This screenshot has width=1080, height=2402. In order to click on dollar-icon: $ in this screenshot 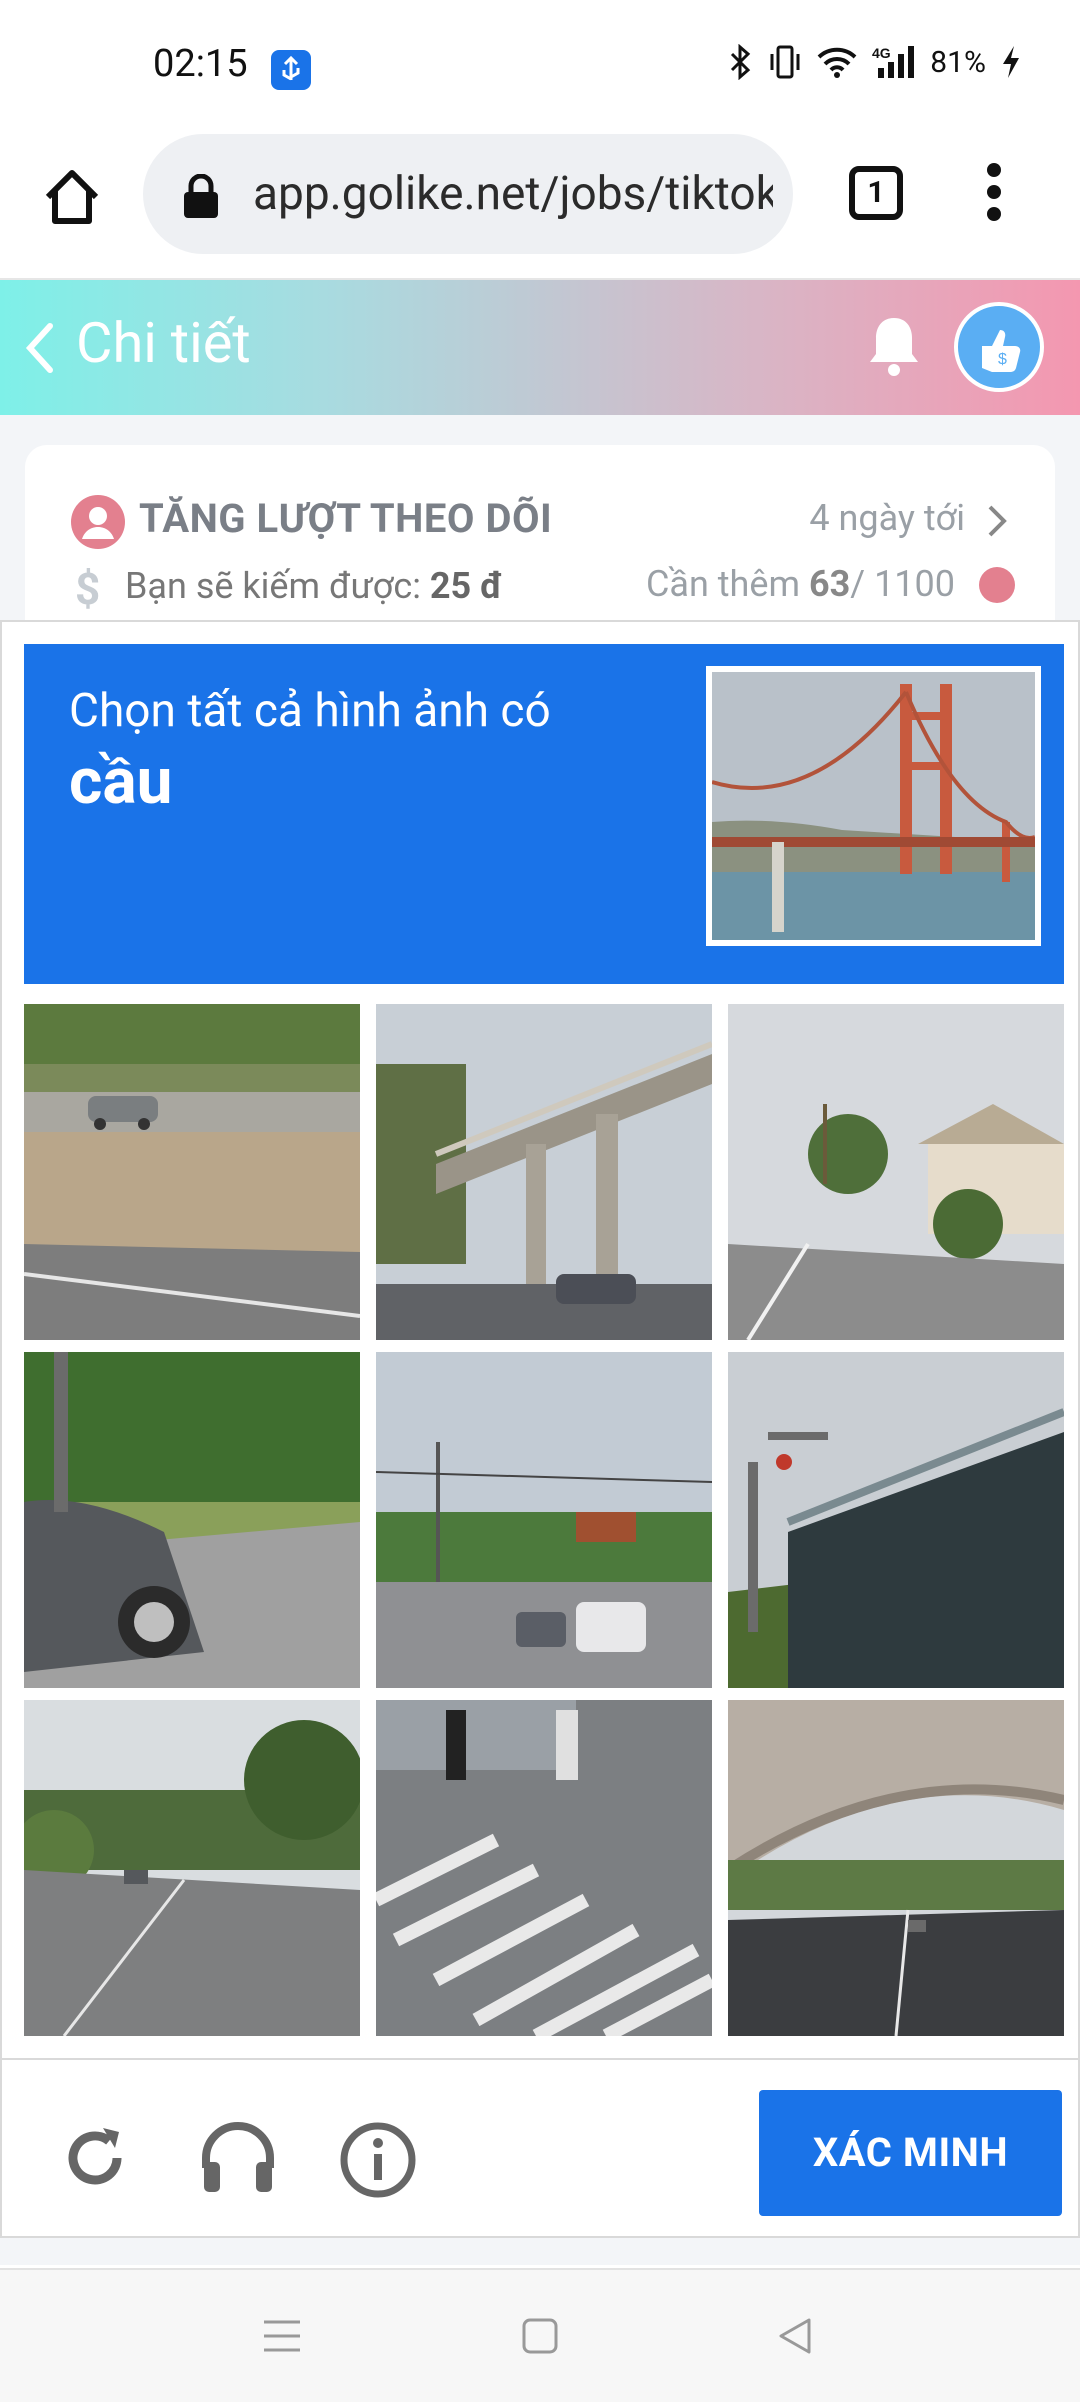, I will do `click(88, 589)`.